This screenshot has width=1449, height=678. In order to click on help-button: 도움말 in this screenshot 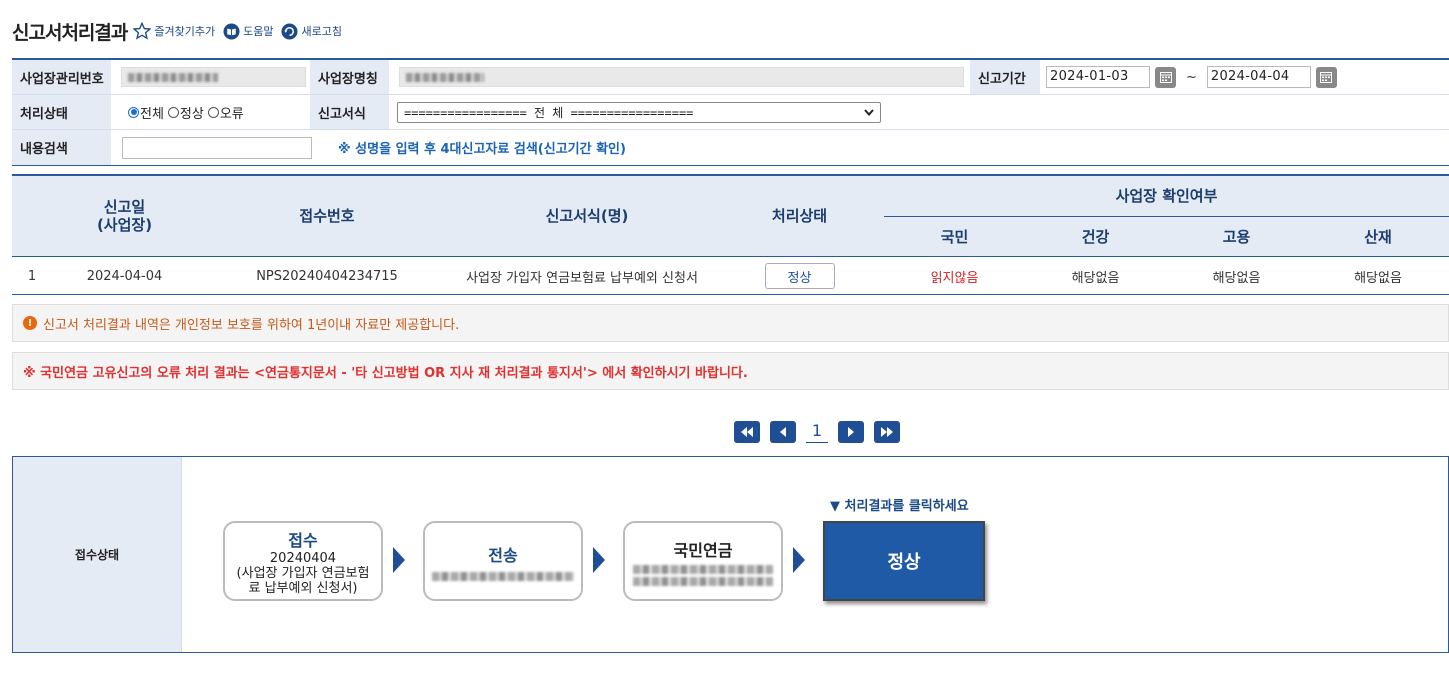, I will do `click(248, 31)`.